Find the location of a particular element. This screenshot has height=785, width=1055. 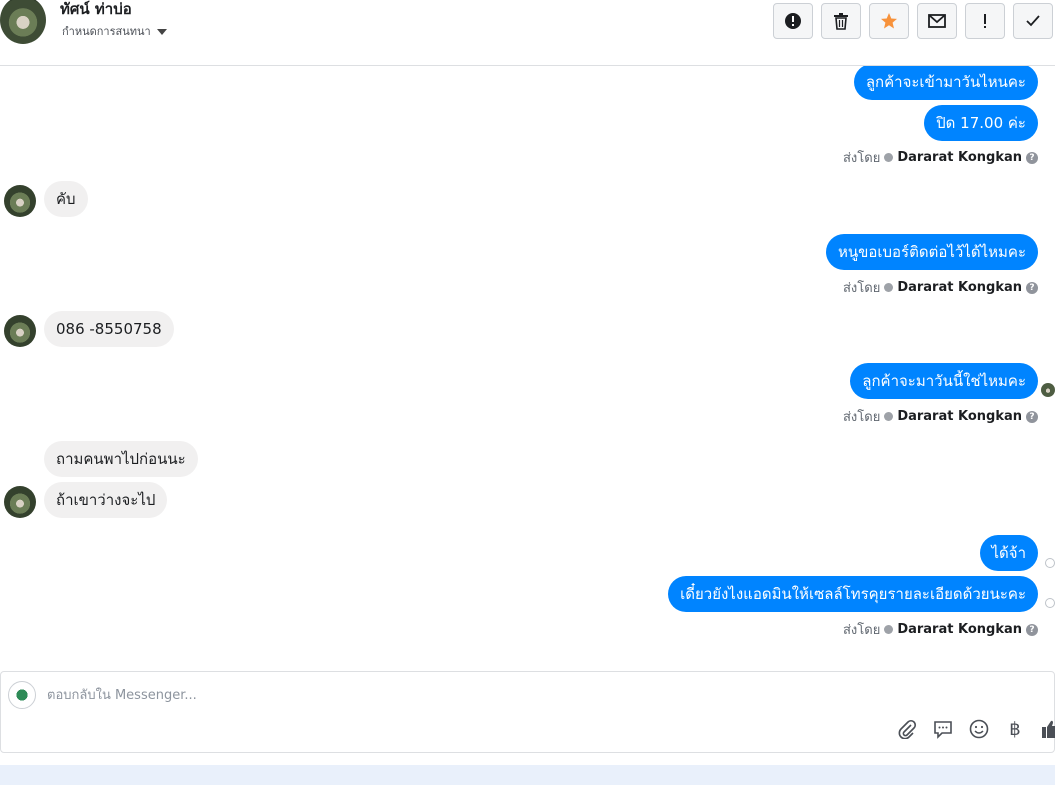

smiley-icon is located at coordinates (979, 729).